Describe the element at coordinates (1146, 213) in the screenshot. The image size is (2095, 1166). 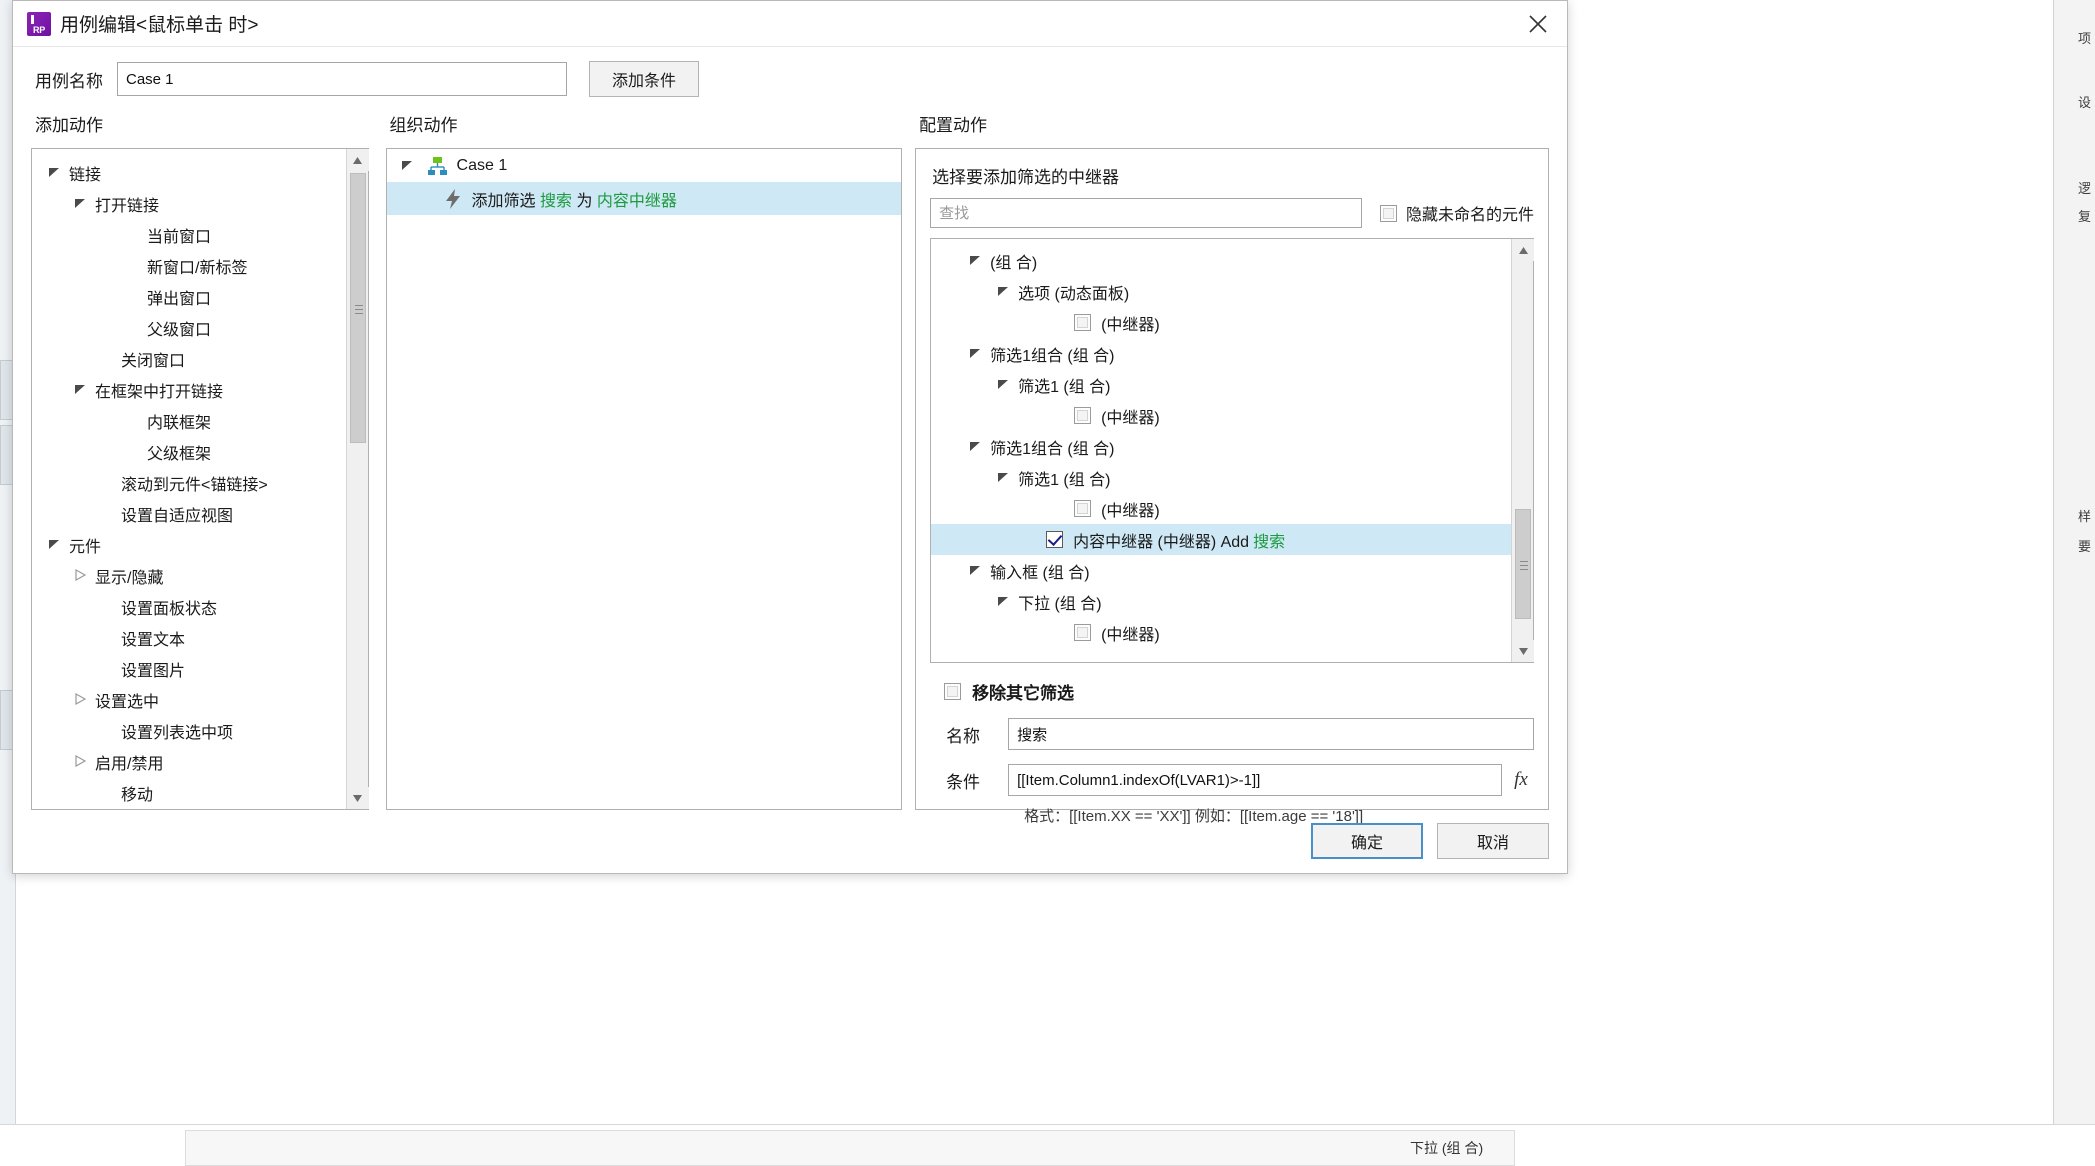
I see `repeater-search-input` at that location.